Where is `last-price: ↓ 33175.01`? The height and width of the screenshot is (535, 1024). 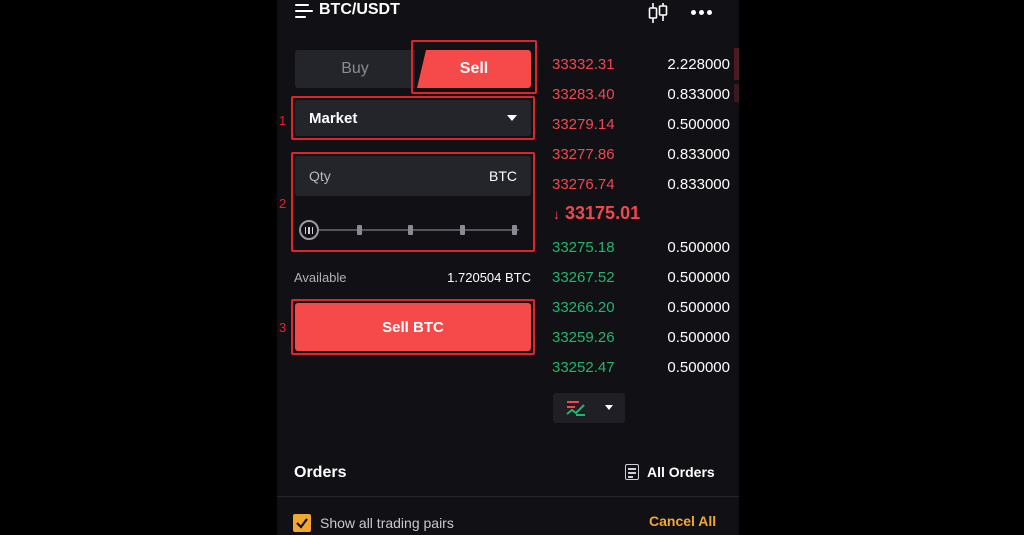 last-price: ↓ 33175.01 is located at coordinates (596, 213).